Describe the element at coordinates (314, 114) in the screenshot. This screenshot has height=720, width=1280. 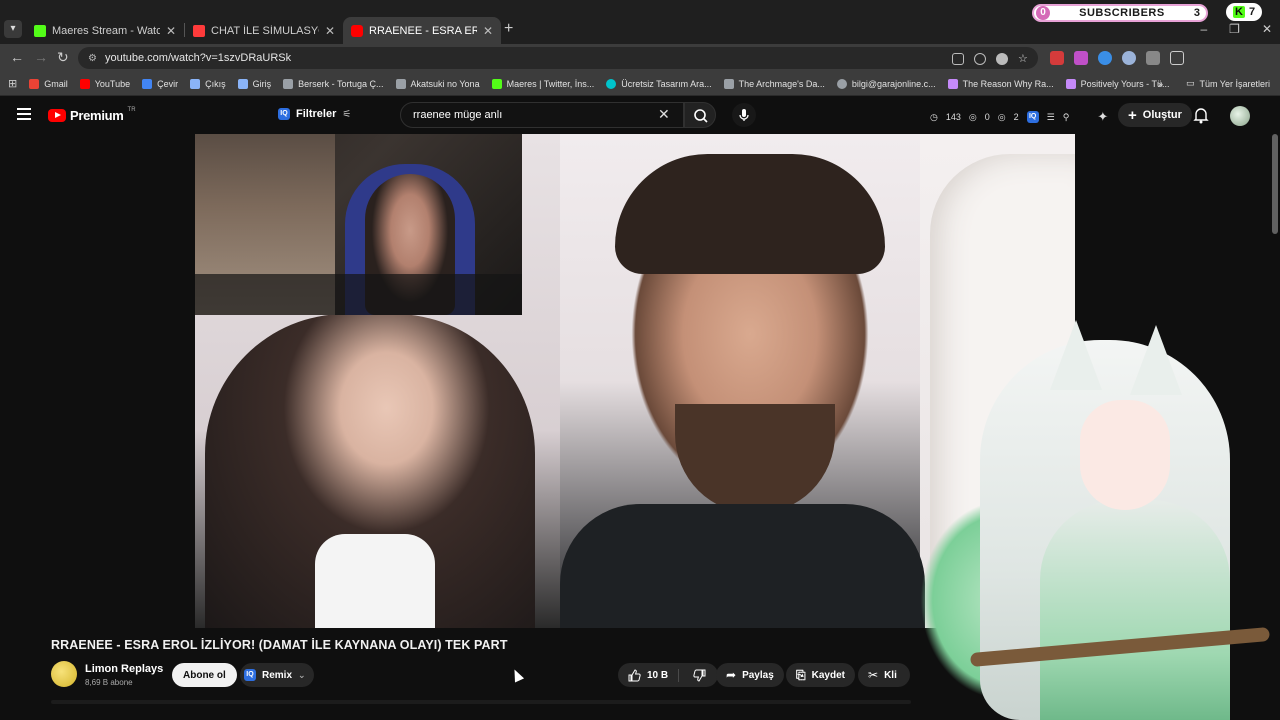
I see `filters-button: IQ Filtreler ⚟` at that location.